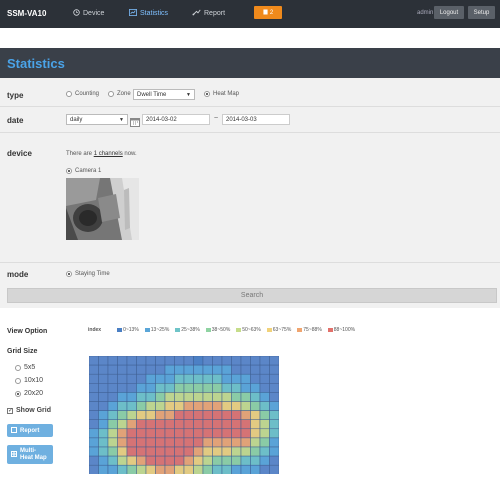  What do you see at coordinates (10, 410) in the screenshot?
I see `checkbox-checked: ✓` at bounding box center [10, 410].